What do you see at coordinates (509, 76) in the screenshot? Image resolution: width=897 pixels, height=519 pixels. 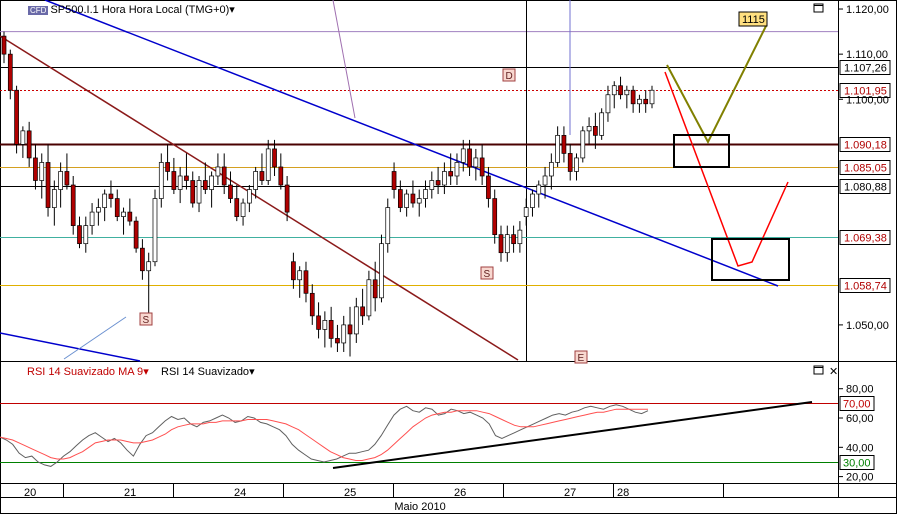 I see `annotation-marker-d: D` at bounding box center [509, 76].